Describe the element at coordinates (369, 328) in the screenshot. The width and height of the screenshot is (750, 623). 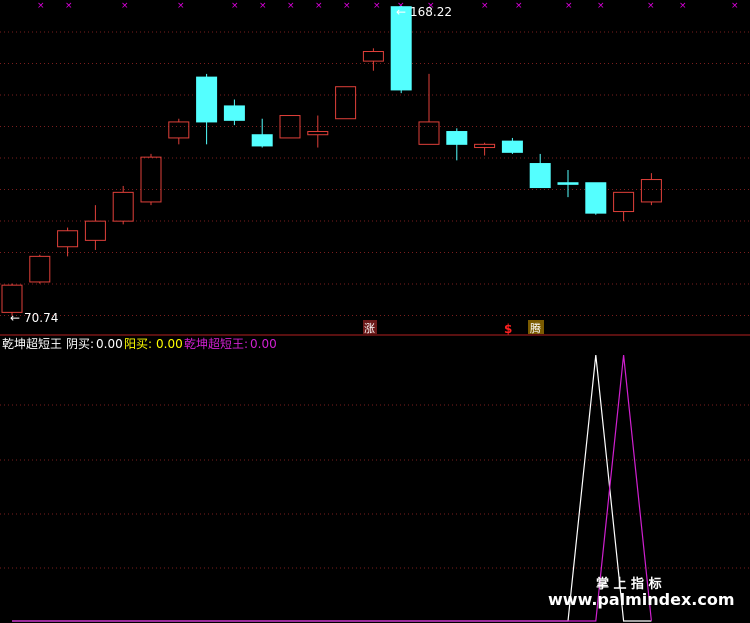
I see `zhang-marker: 涨` at that location.